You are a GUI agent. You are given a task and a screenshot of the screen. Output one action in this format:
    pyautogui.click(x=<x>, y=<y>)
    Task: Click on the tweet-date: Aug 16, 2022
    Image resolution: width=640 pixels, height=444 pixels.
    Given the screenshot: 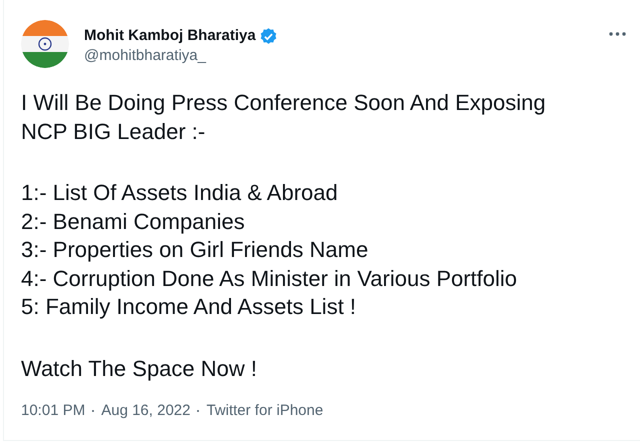 What is the action you would take?
    pyautogui.click(x=145, y=411)
    